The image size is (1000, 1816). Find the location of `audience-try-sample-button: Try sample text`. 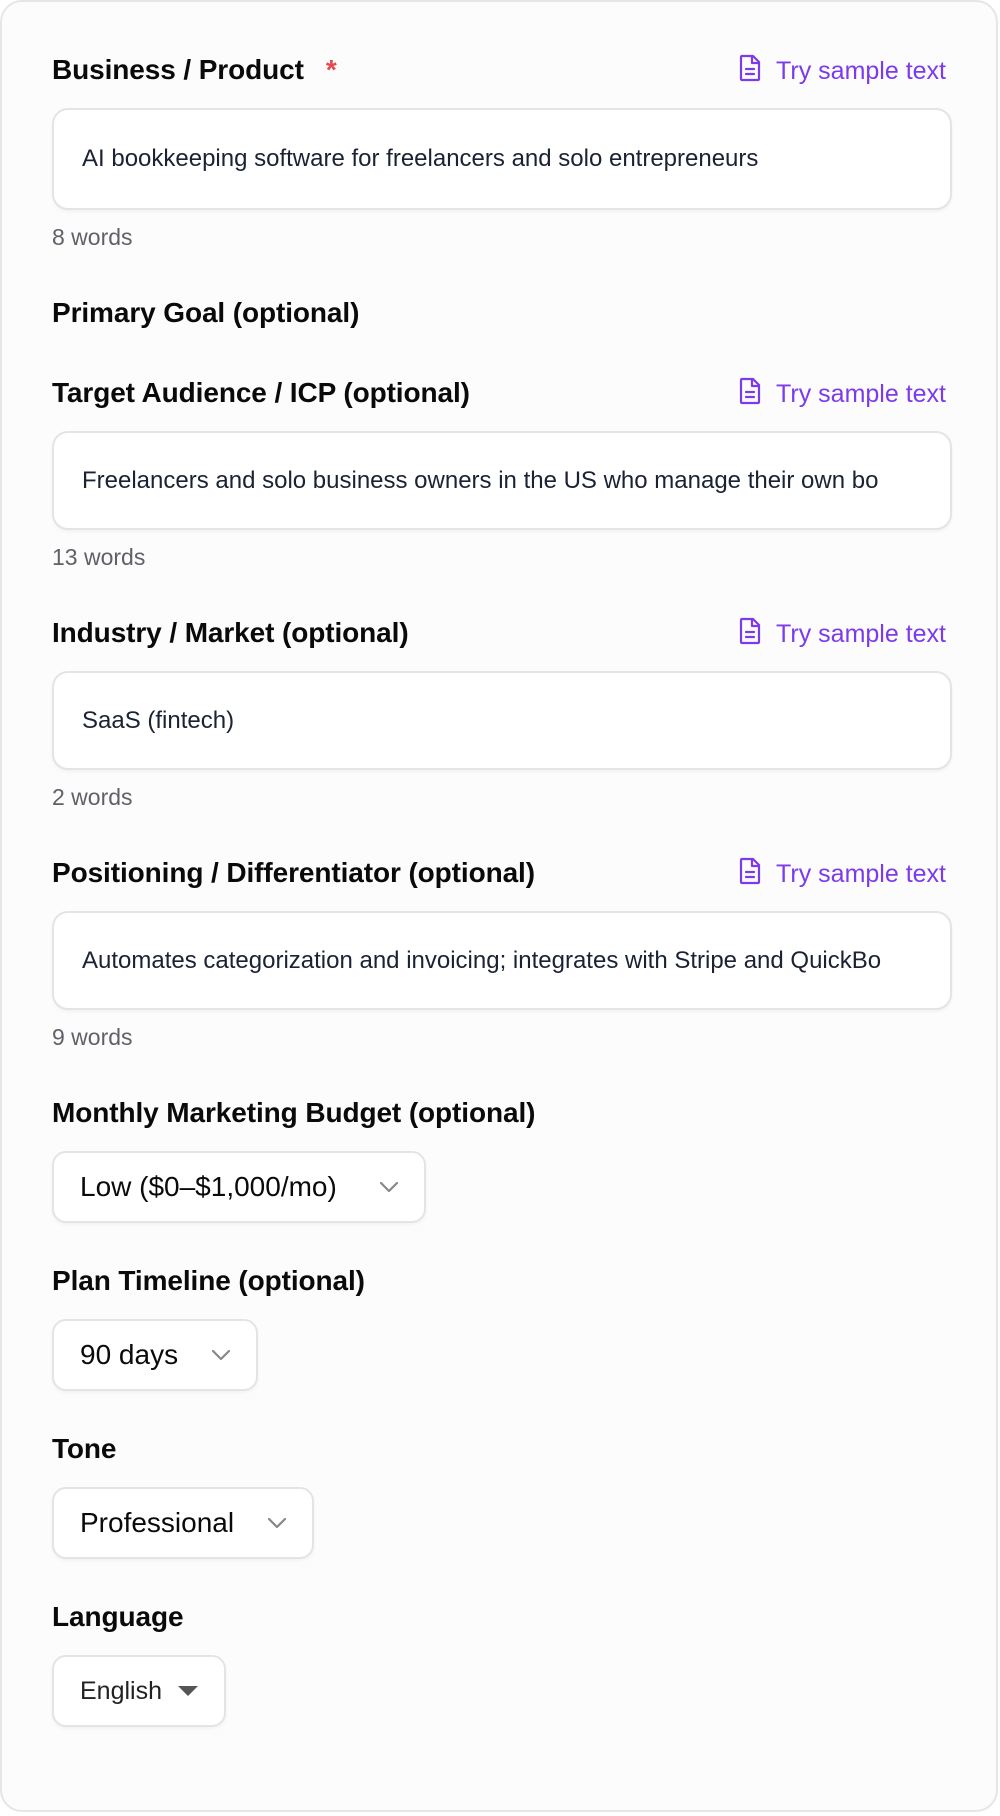

audience-try-sample-button: Try sample text is located at coordinates (842, 394).